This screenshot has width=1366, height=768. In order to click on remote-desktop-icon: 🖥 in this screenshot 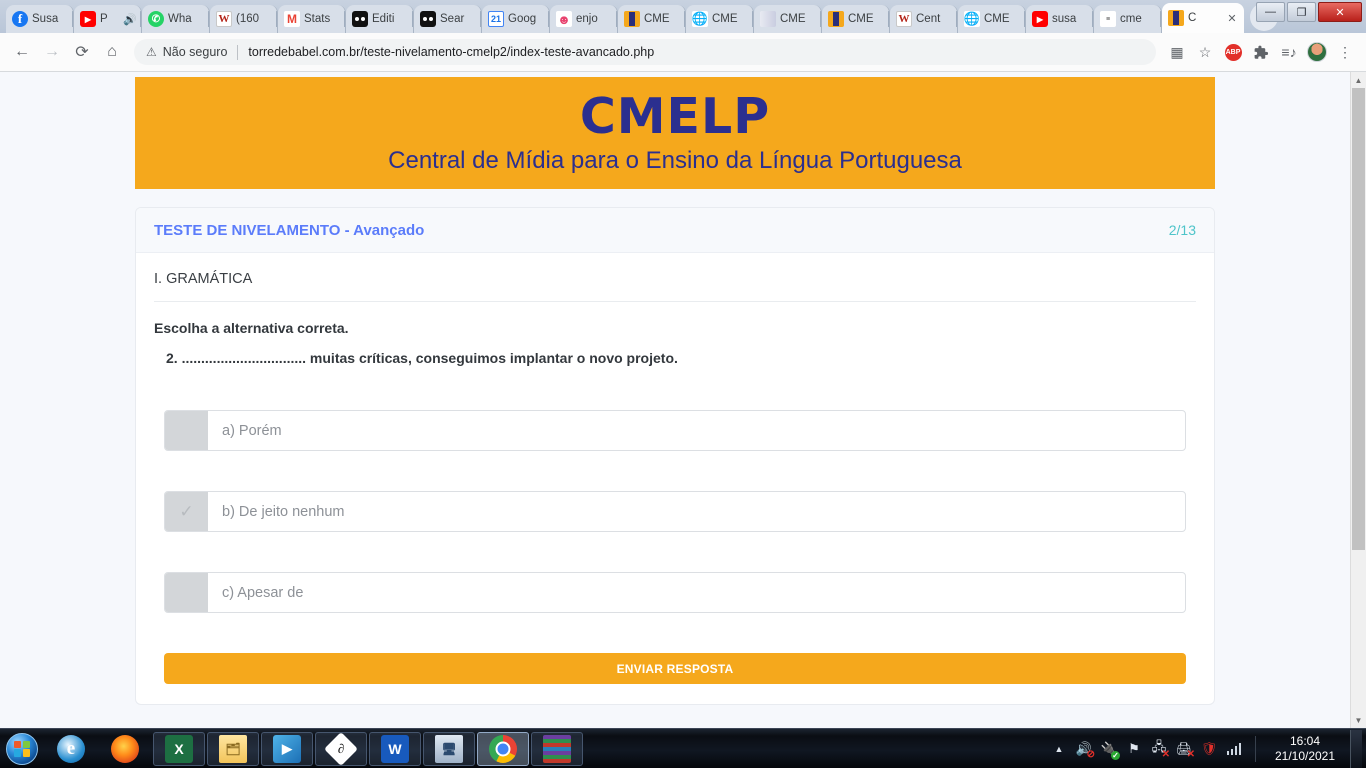, I will do `click(449, 748)`.